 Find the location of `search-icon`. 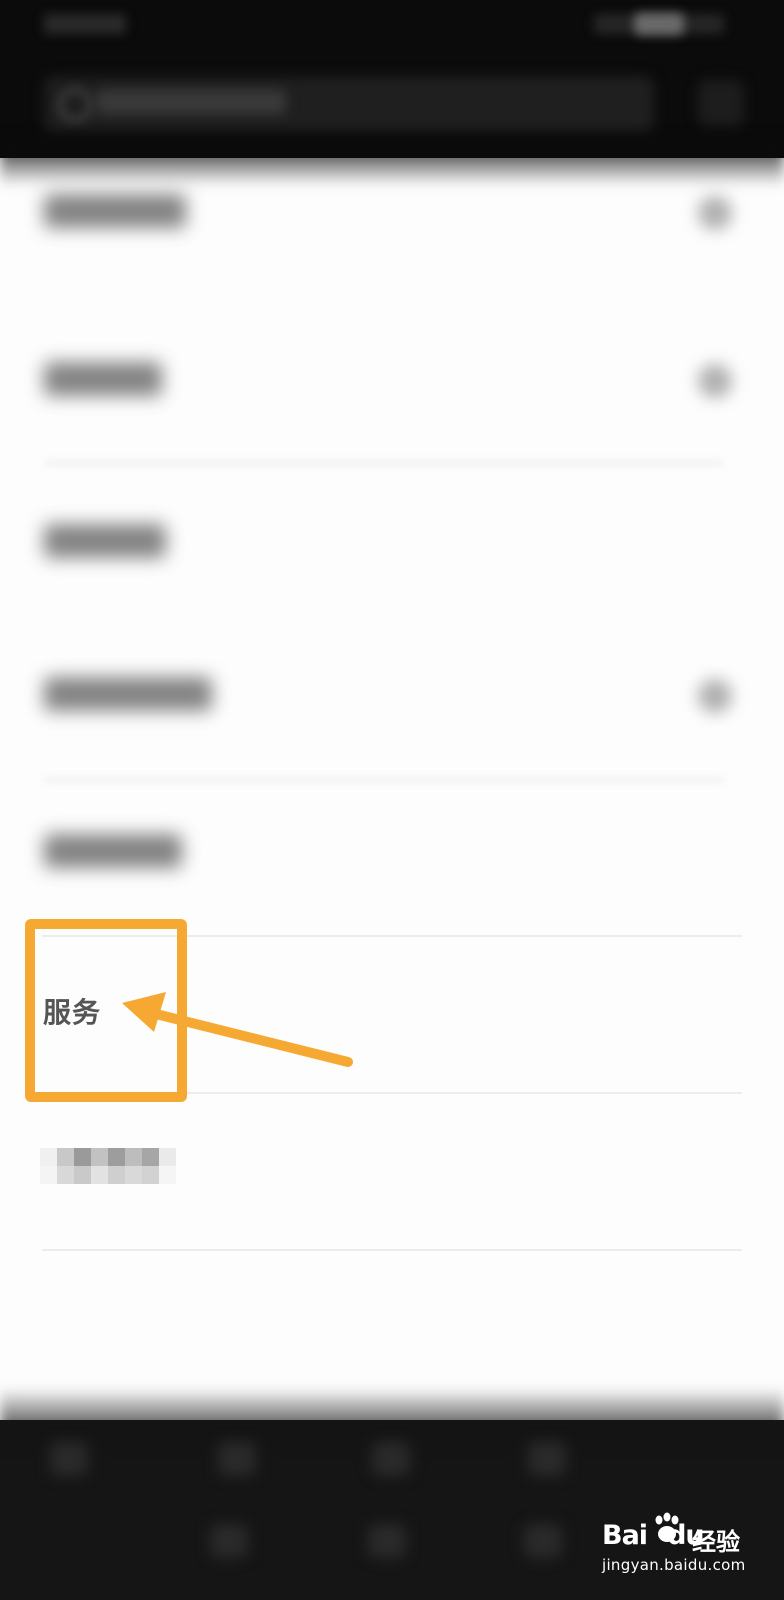

search-icon is located at coordinates (75, 105).